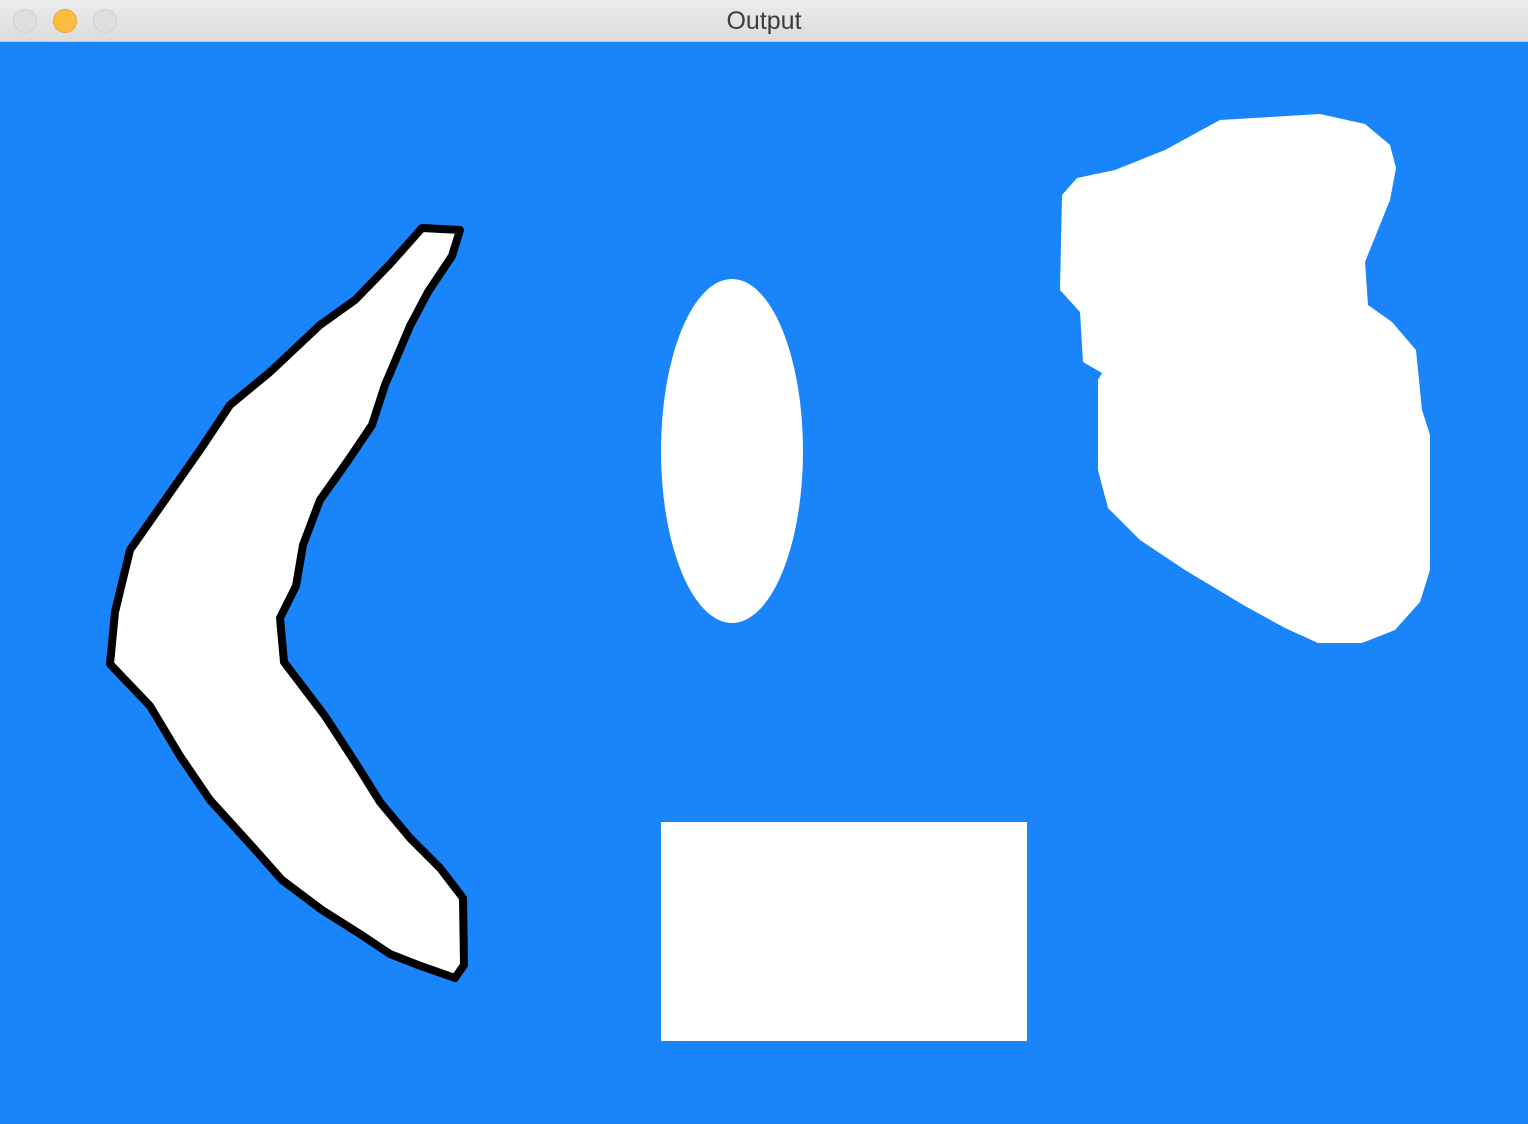 This screenshot has height=1124, width=1528. What do you see at coordinates (844, 931) in the screenshot?
I see `rectangle-shape` at bounding box center [844, 931].